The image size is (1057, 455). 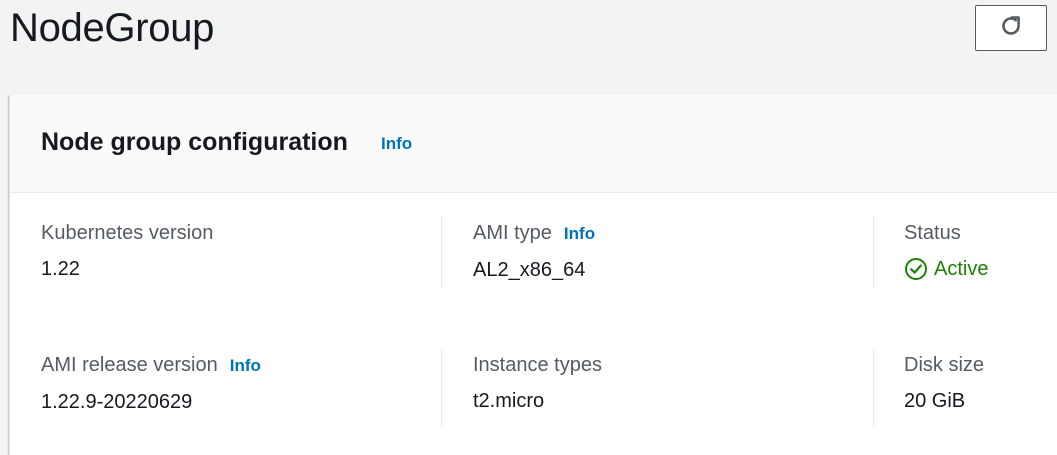 I want to click on refresh-button, so click(x=1011, y=28).